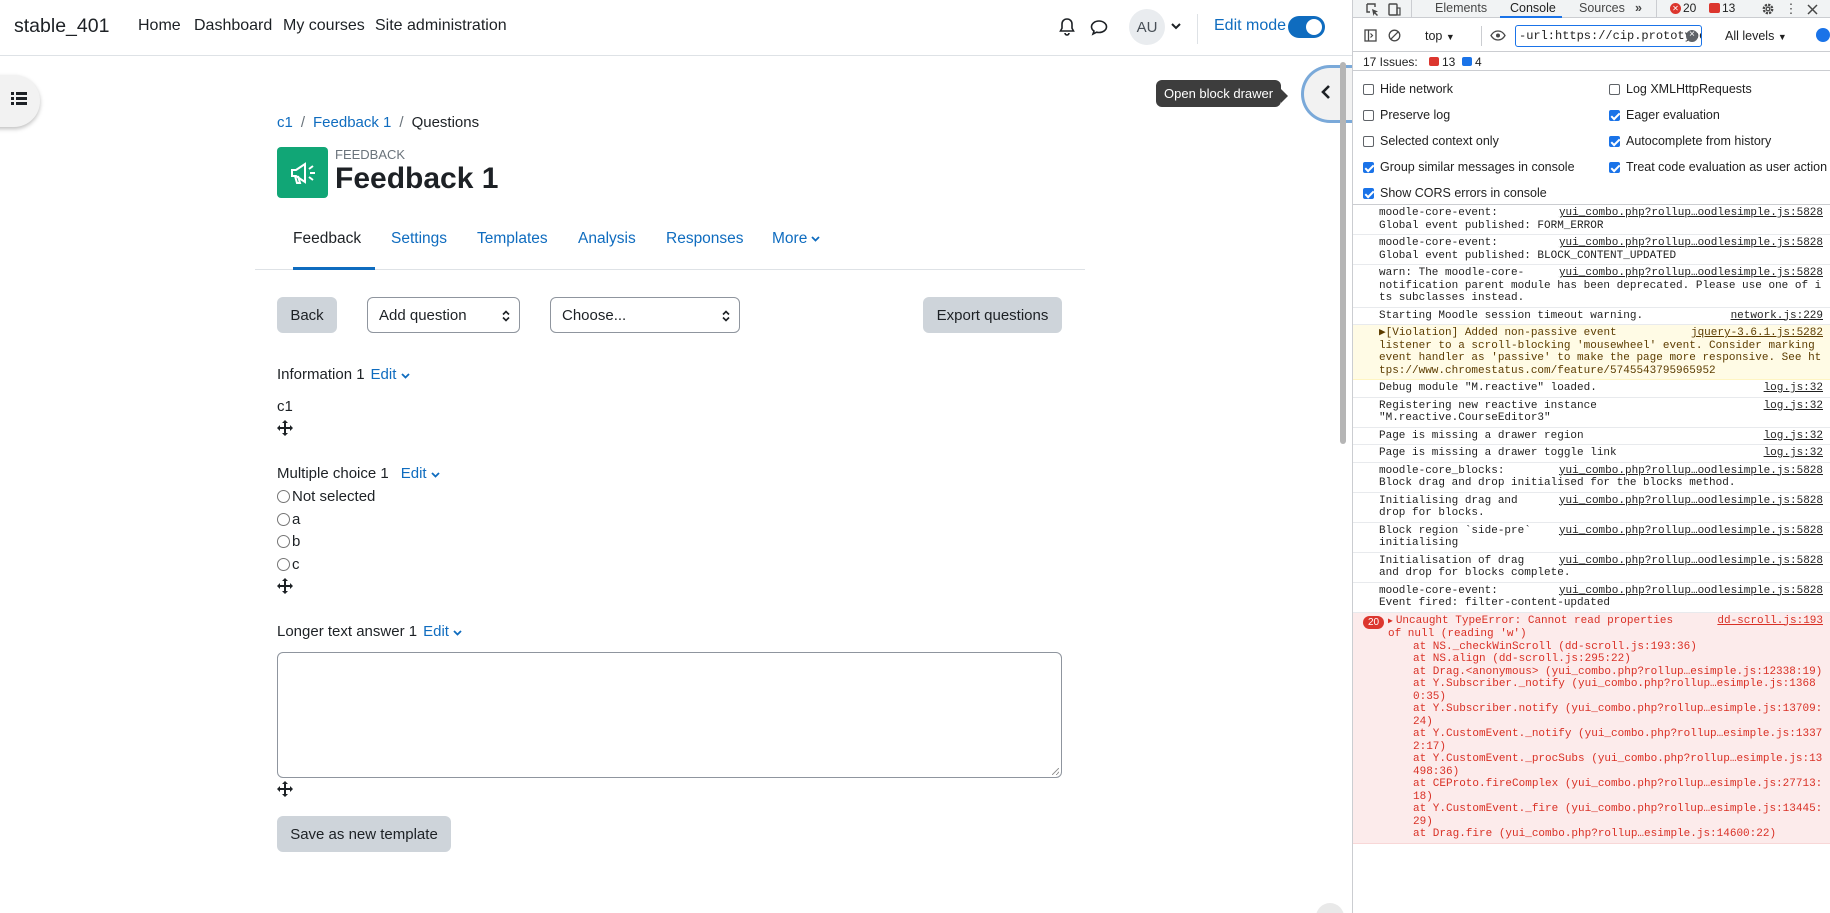 This screenshot has height=913, width=1830. I want to click on devtools-tab-sources: Sources, so click(1602, 8).